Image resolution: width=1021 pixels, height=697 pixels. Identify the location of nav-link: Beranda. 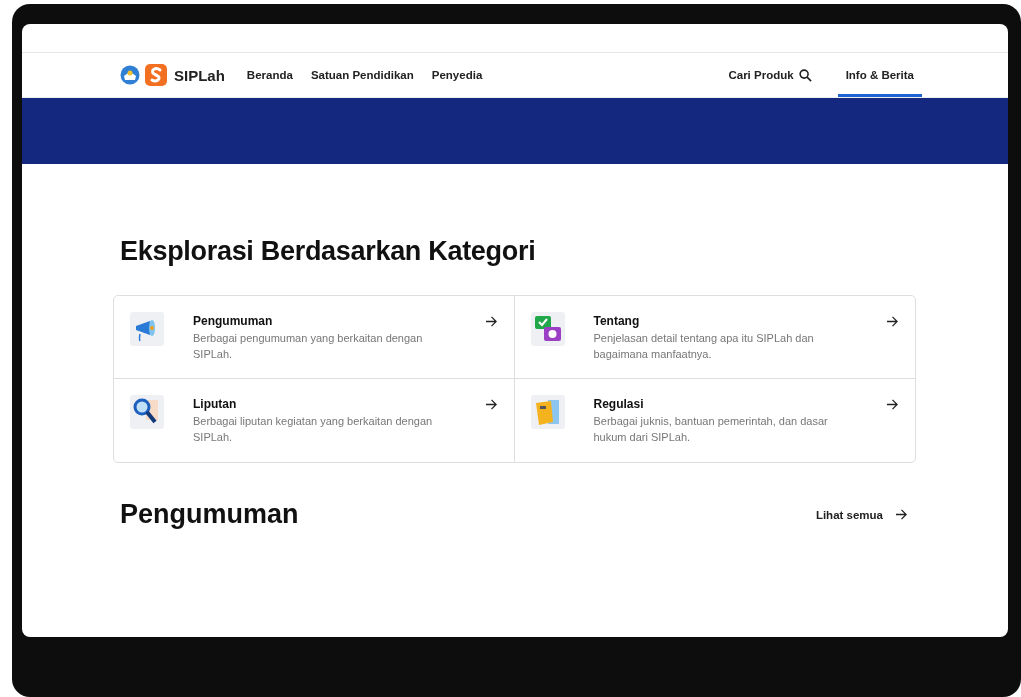
(269, 75).